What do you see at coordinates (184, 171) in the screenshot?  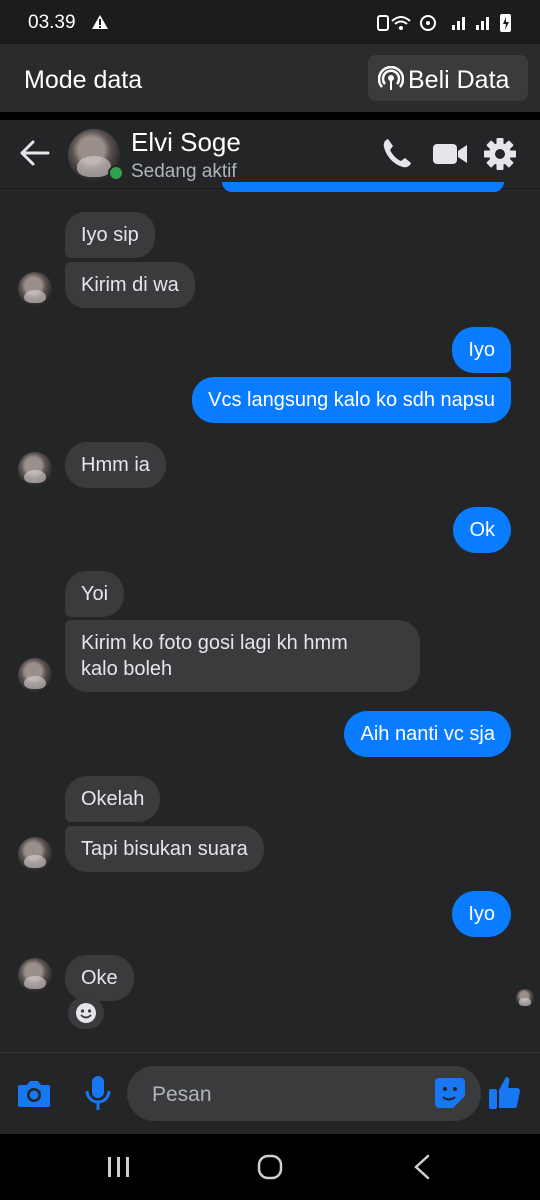 I see `contact-status: Sedang aktif` at bounding box center [184, 171].